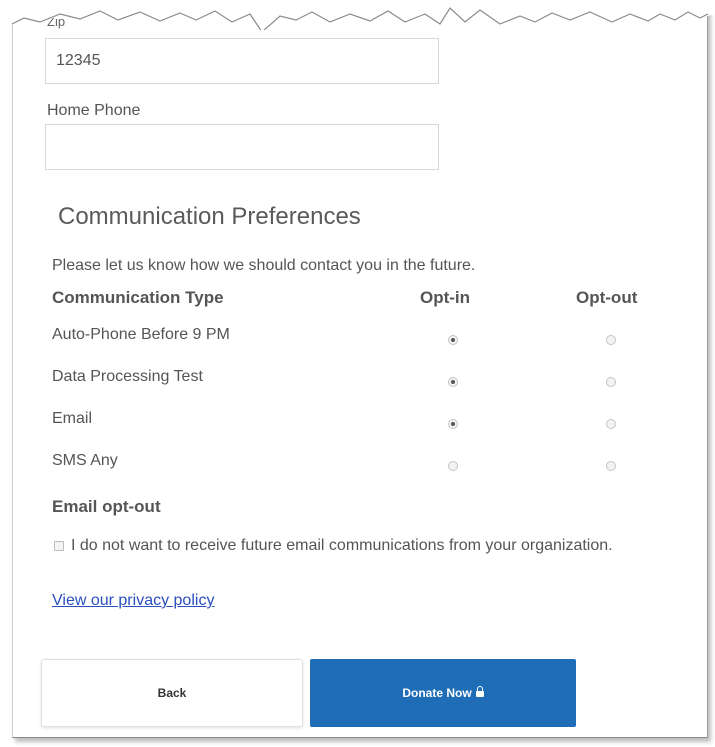 Image resolution: width=715 pixels, height=747 pixels. I want to click on donate-button-label: Donate Now, so click(437, 693).